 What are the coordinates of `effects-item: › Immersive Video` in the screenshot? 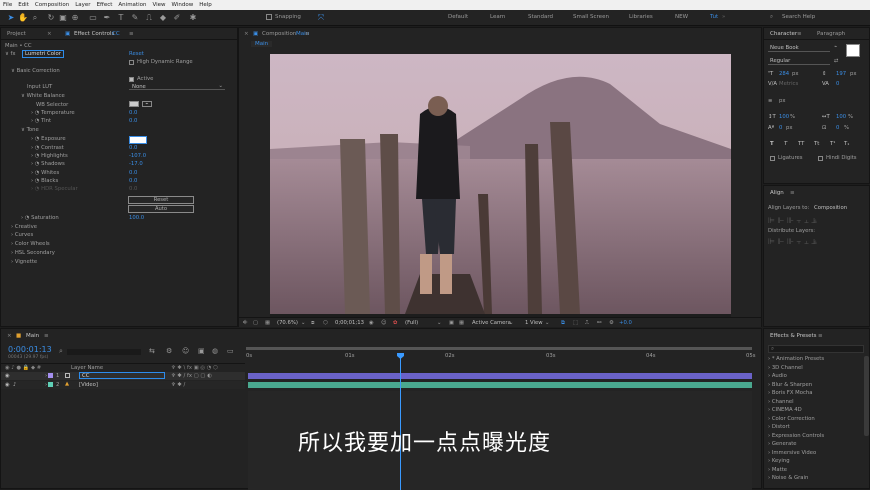 It's located at (792, 453).